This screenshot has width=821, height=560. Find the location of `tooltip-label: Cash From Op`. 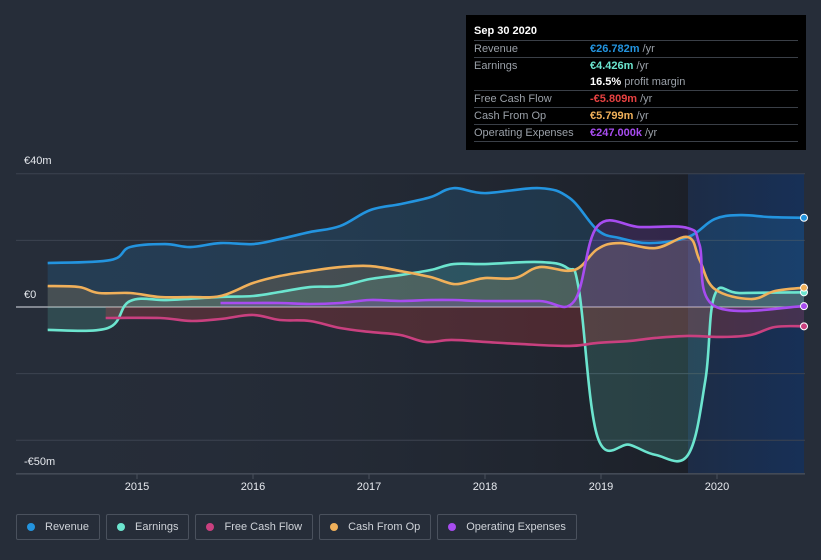

tooltip-label: Cash From Op is located at coordinates (510, 116).